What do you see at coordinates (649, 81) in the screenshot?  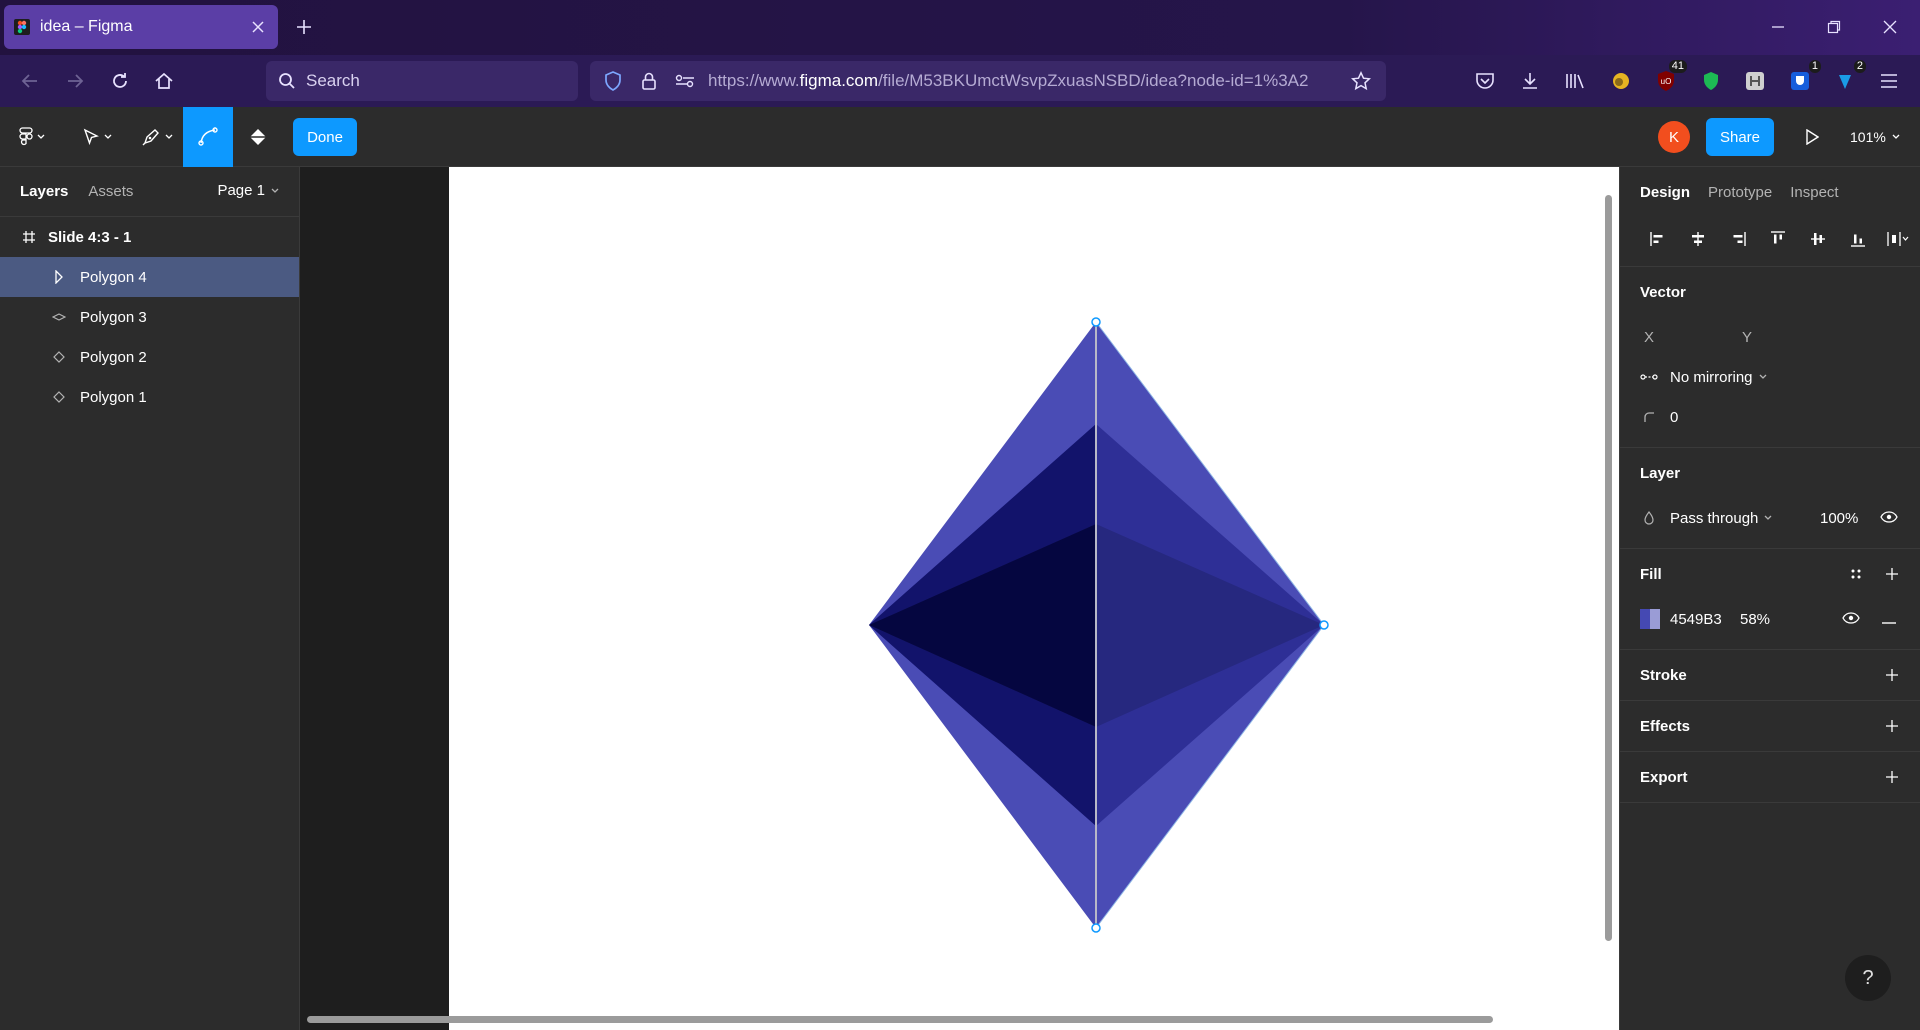 I see `lock-icon` at bounding box center [649, 81].